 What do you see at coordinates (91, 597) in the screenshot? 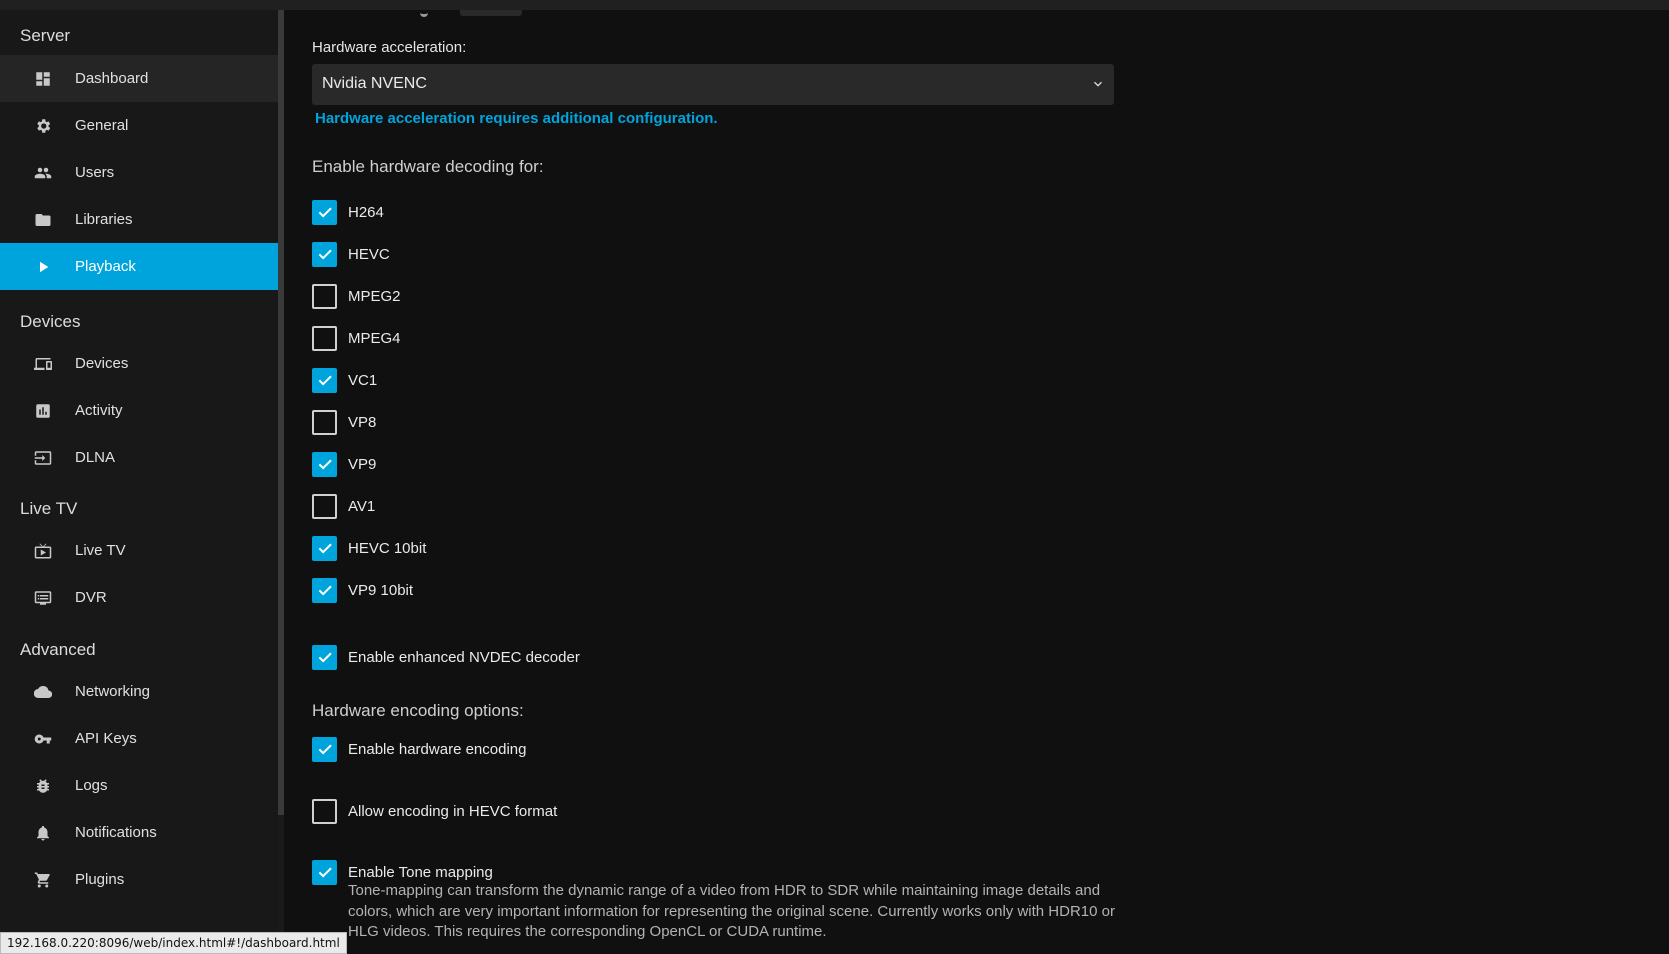
I see `sidebar-item-label: DVR` at bounding box center [91, 597].